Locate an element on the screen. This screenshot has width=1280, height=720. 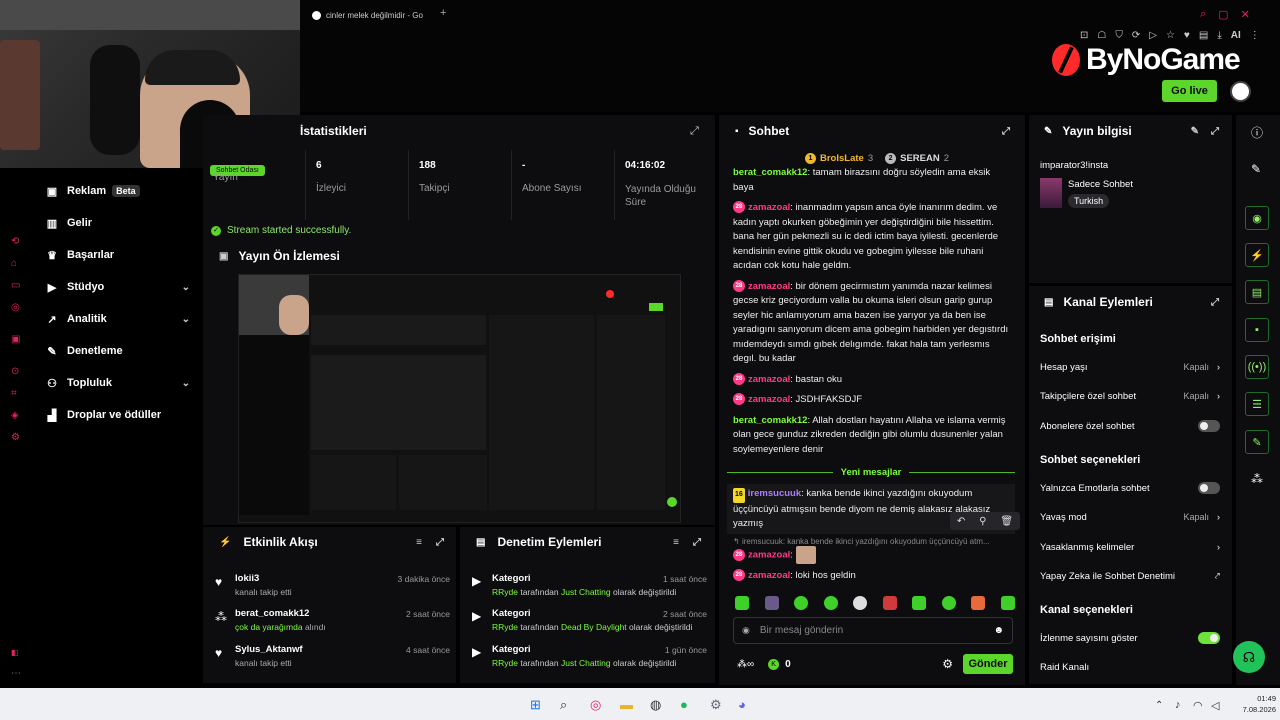
list-rail-icon: ☰ is located at coordinates (1257, 404).